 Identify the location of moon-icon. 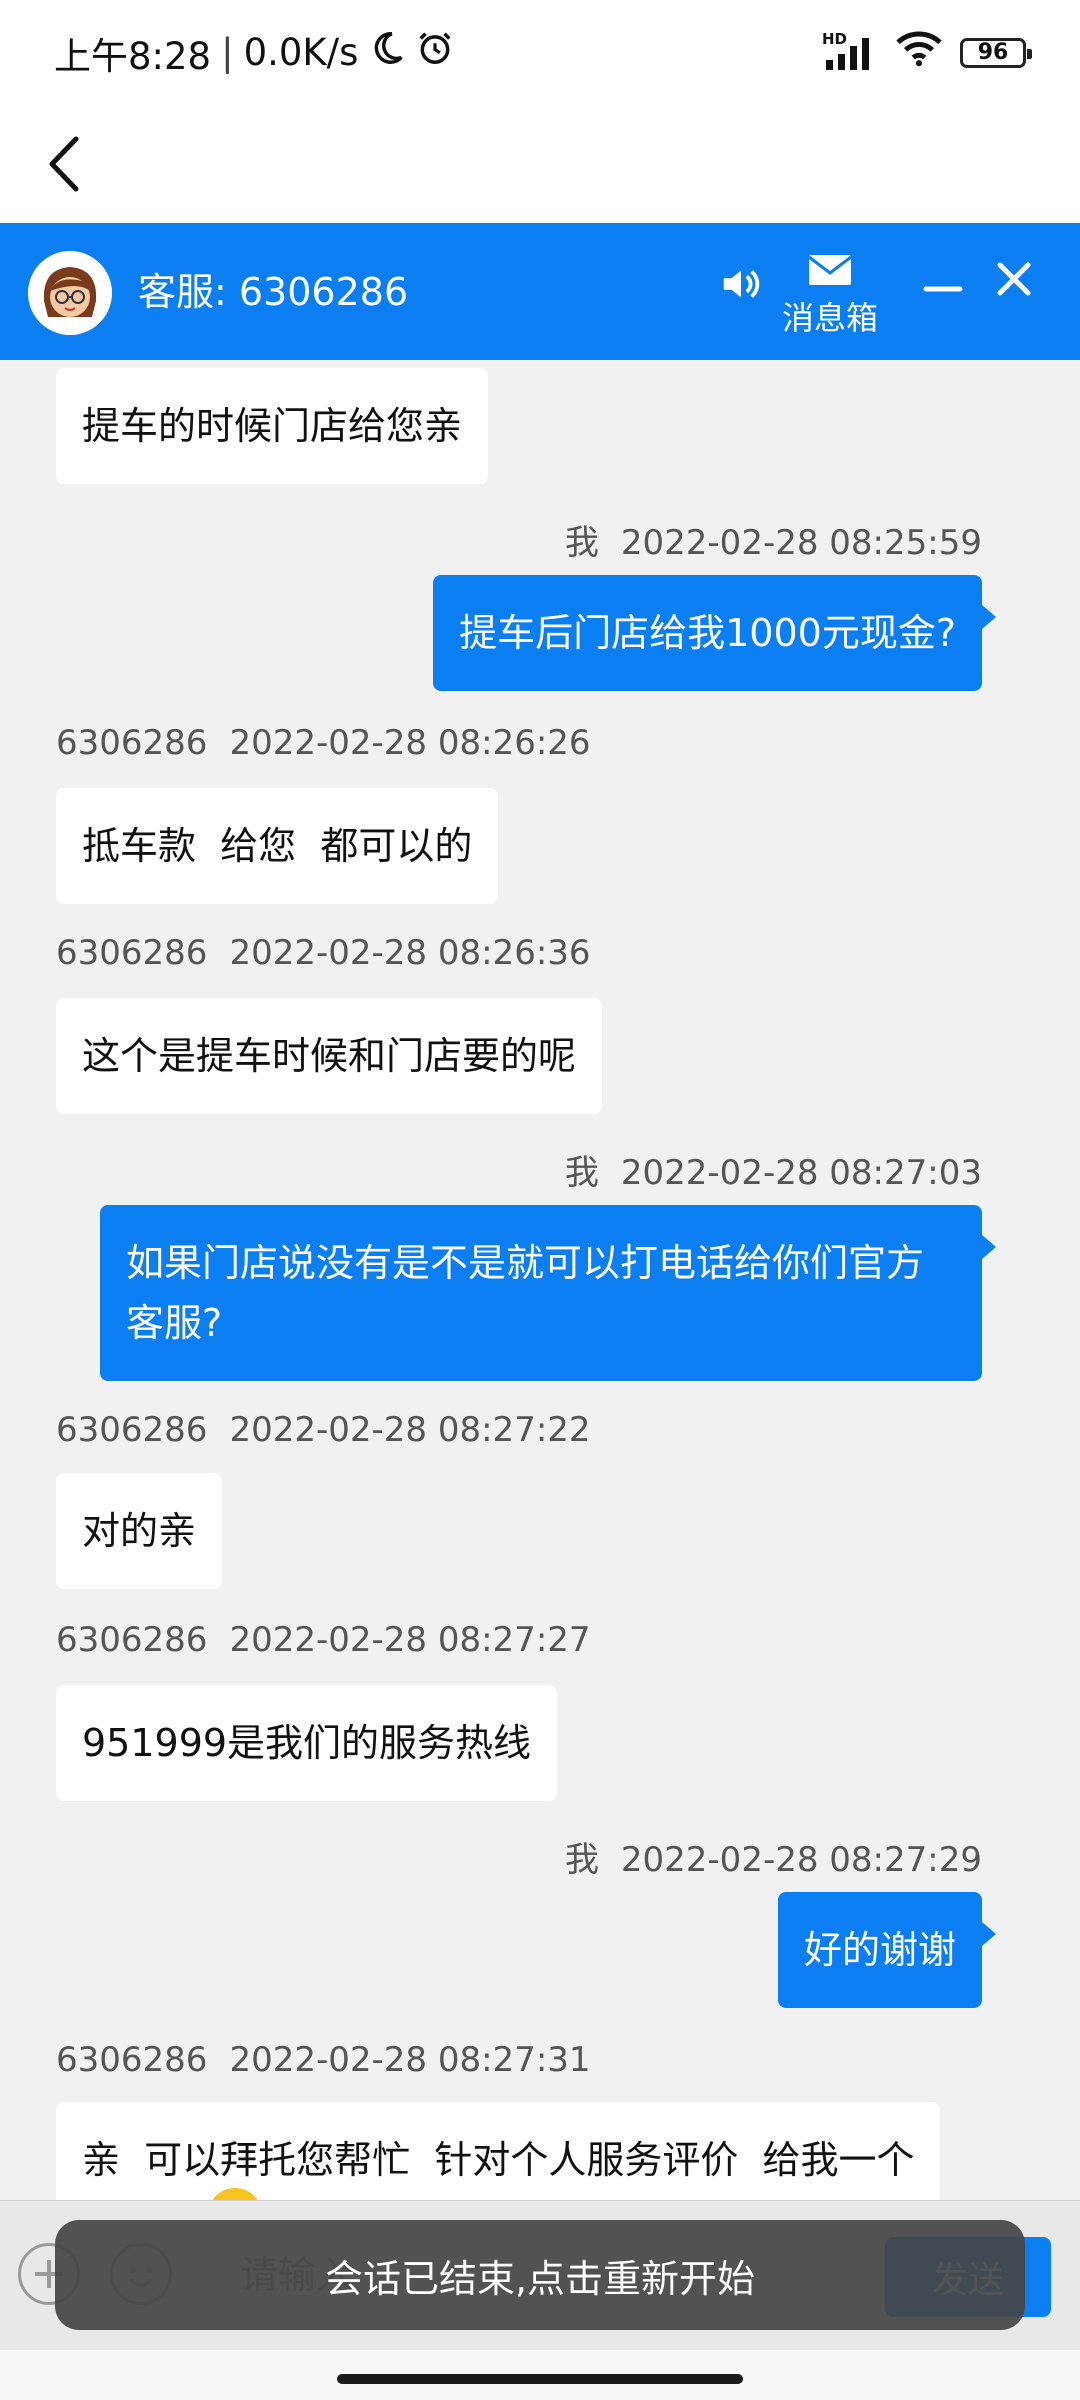
(387, 52).